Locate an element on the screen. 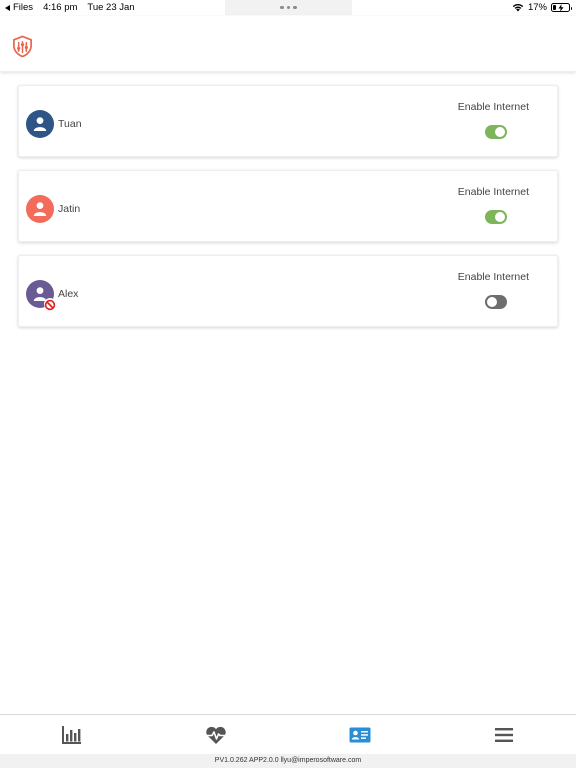  back-label: Files is located at coordinates (23, 7).